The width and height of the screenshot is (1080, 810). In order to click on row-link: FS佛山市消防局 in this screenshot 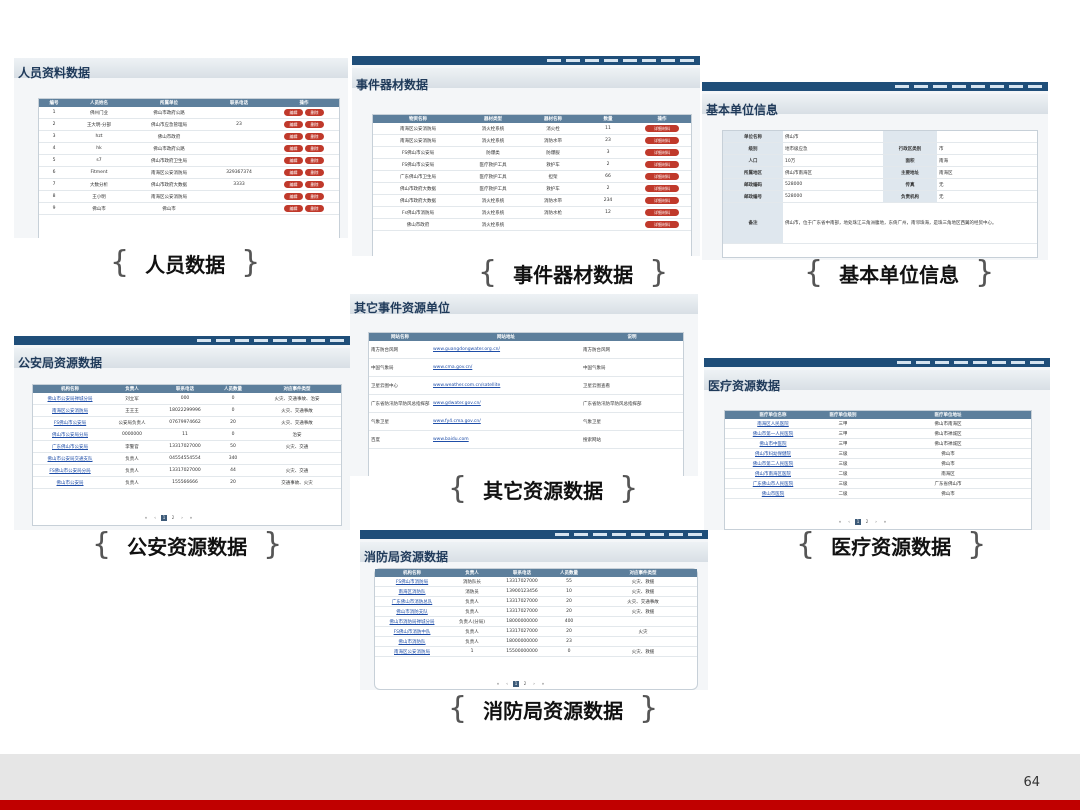, I will do `click(412, 582)`.